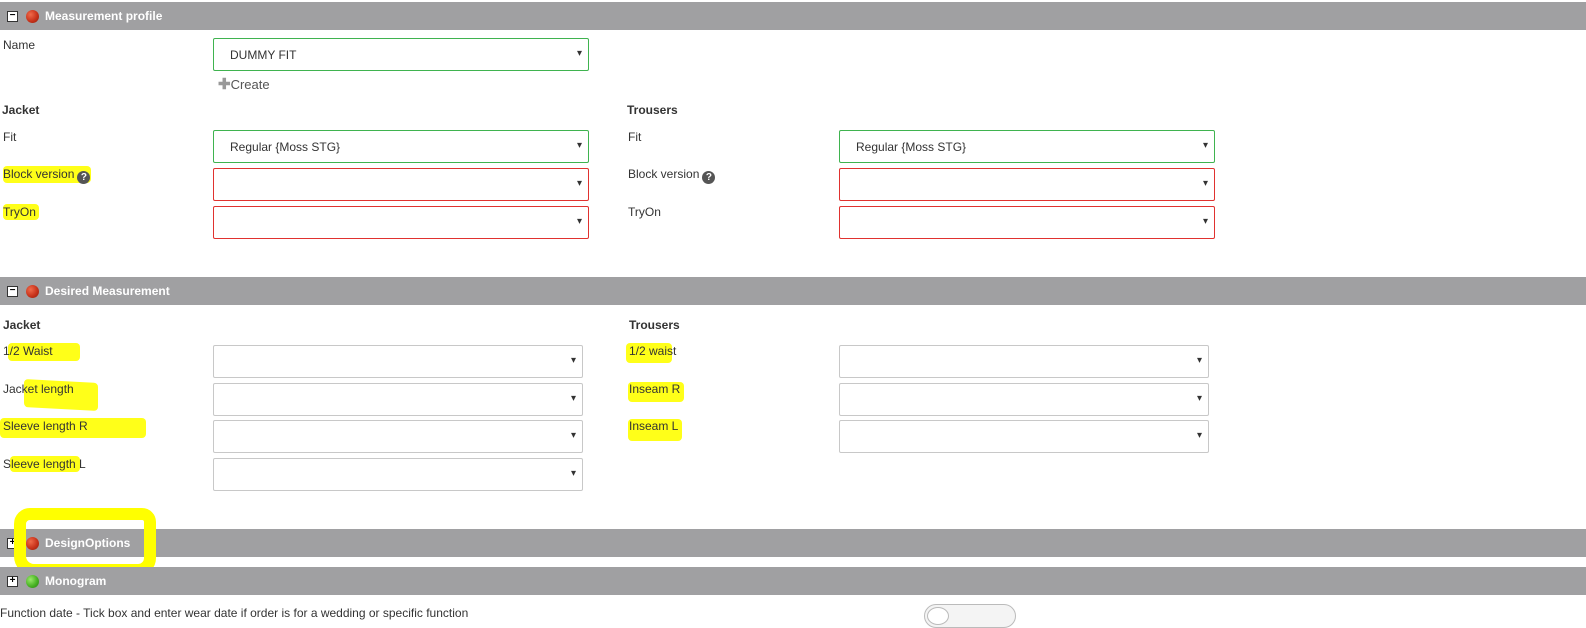 Image resolution: width=1586 pixels, height=628 pixels. I want to click on sleeve-length-l-label: Sleeve length L, so click(44, 464).